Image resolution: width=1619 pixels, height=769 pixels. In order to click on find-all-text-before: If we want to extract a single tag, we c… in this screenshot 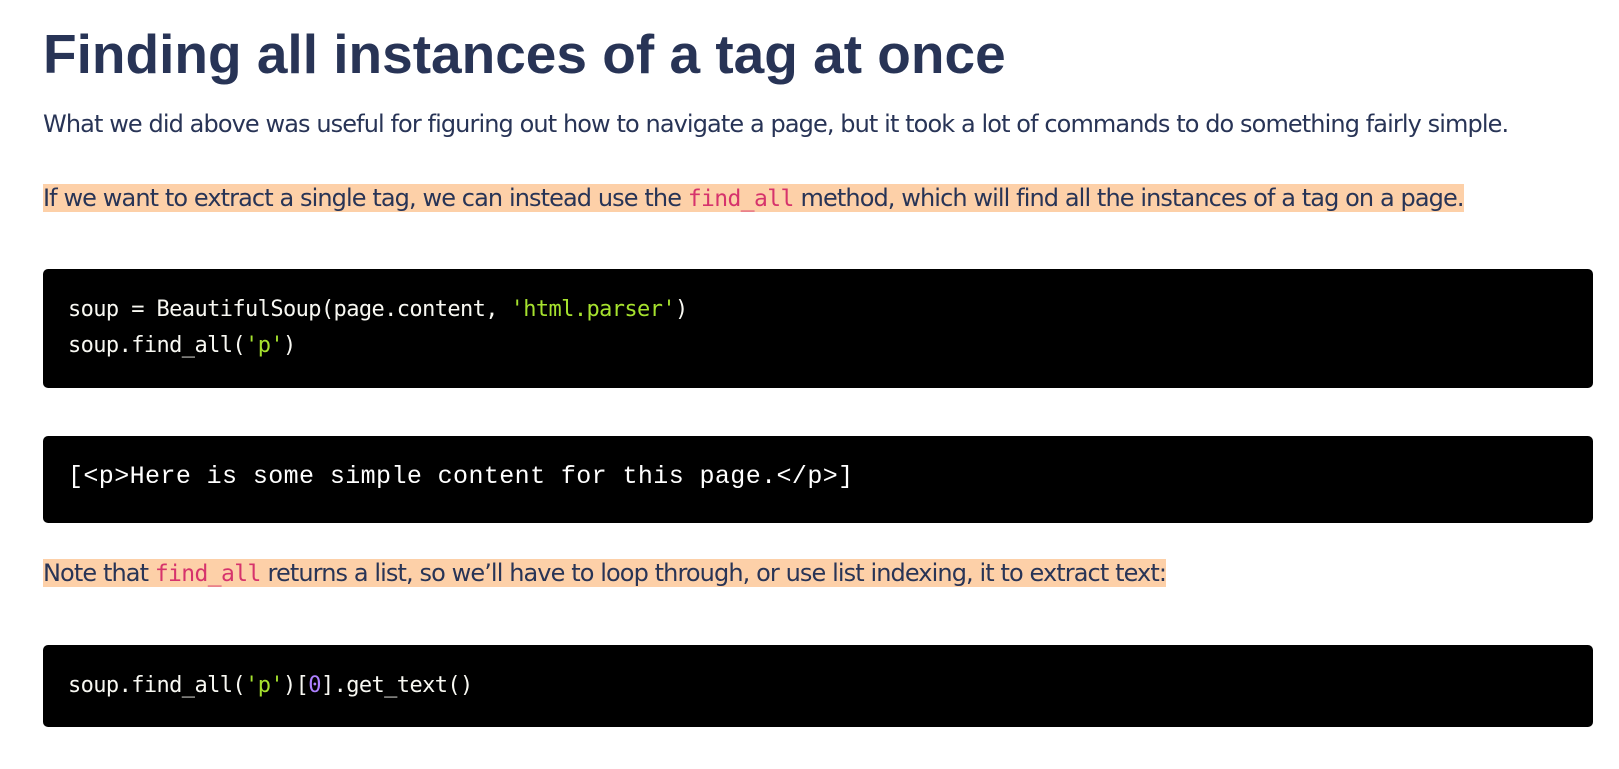, I will do `click(365, 198)`.